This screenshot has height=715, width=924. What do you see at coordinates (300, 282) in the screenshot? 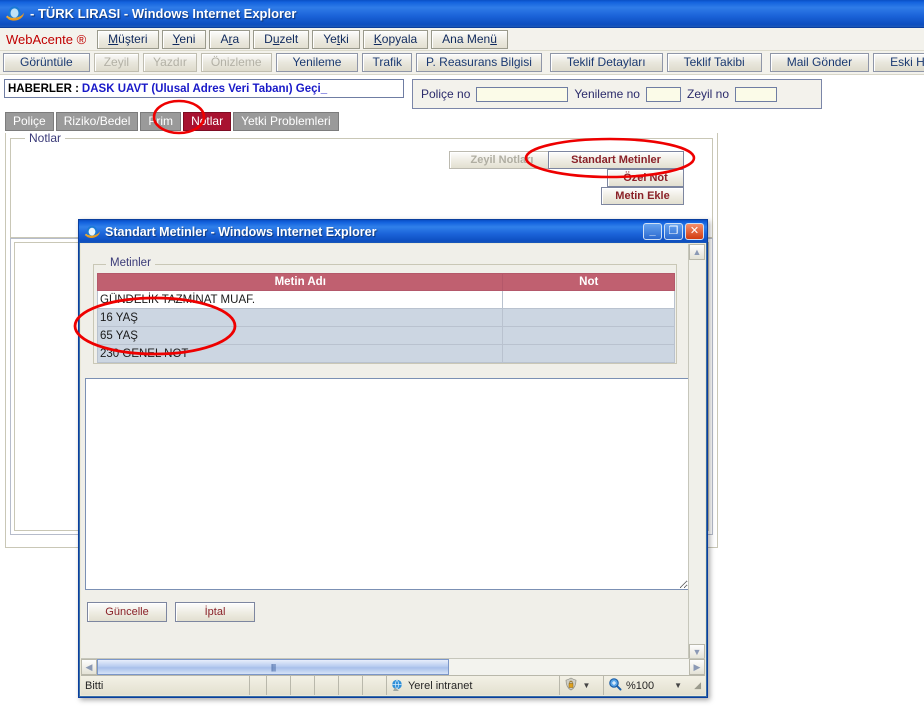
I see `column-header-metin-adi: Metin Adı` at bounding box center [300, 282].